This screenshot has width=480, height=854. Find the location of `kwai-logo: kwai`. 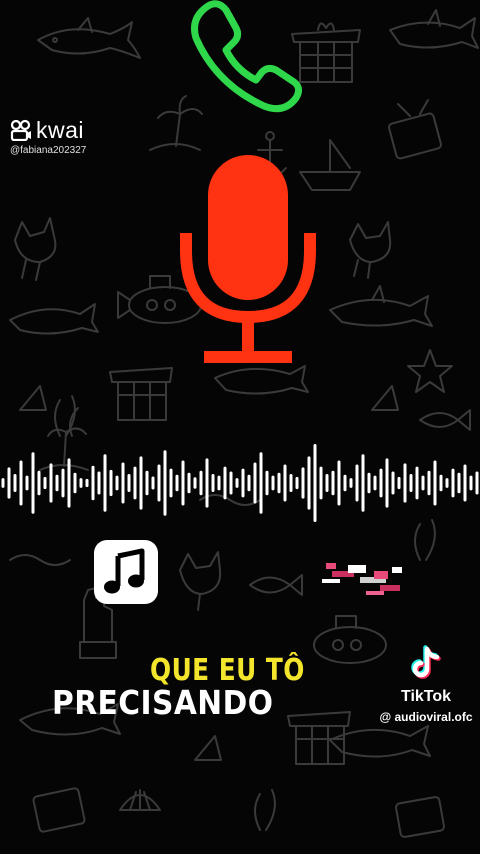

kwai-logo: kwai is located at coordinates (48, 130).